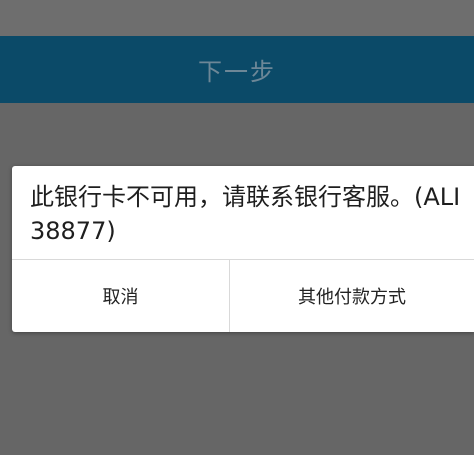 Image resolution: width=474 pixels, height=455 pixels. I want to click on cancel-button: 取消, so click(120, 296).